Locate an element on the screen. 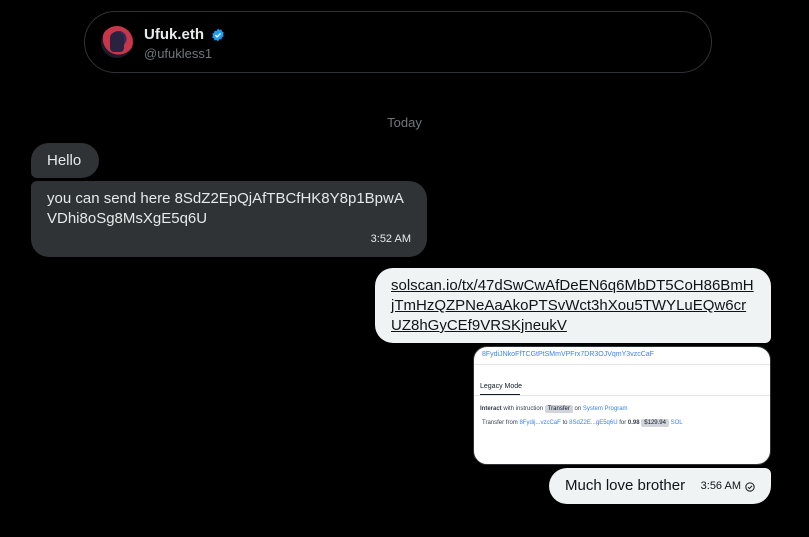 Image resolution: width=809 pixels, height=537 pixels. message-time-status: 3:56 AM is located at coordinates (728, 486).